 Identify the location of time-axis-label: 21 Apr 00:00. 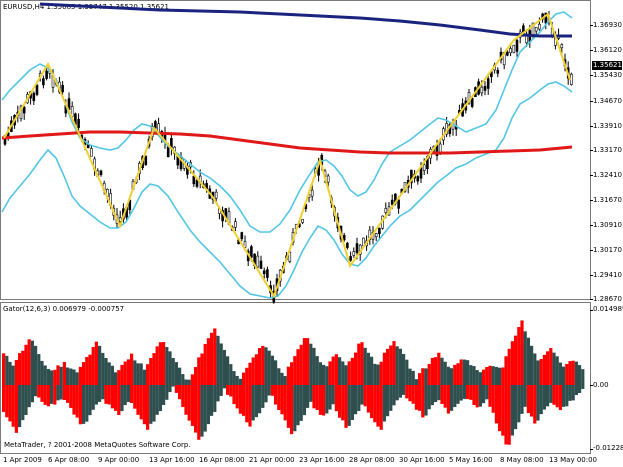
(272, 460).